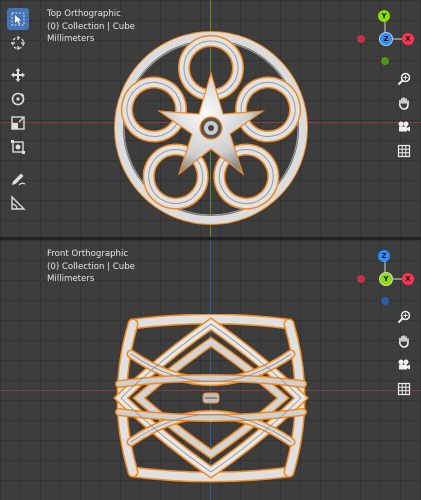 The height and width of the screenshot is (500, 421). I want to click on navigation-gizmo-top: Y Z X, so click(386, 38).